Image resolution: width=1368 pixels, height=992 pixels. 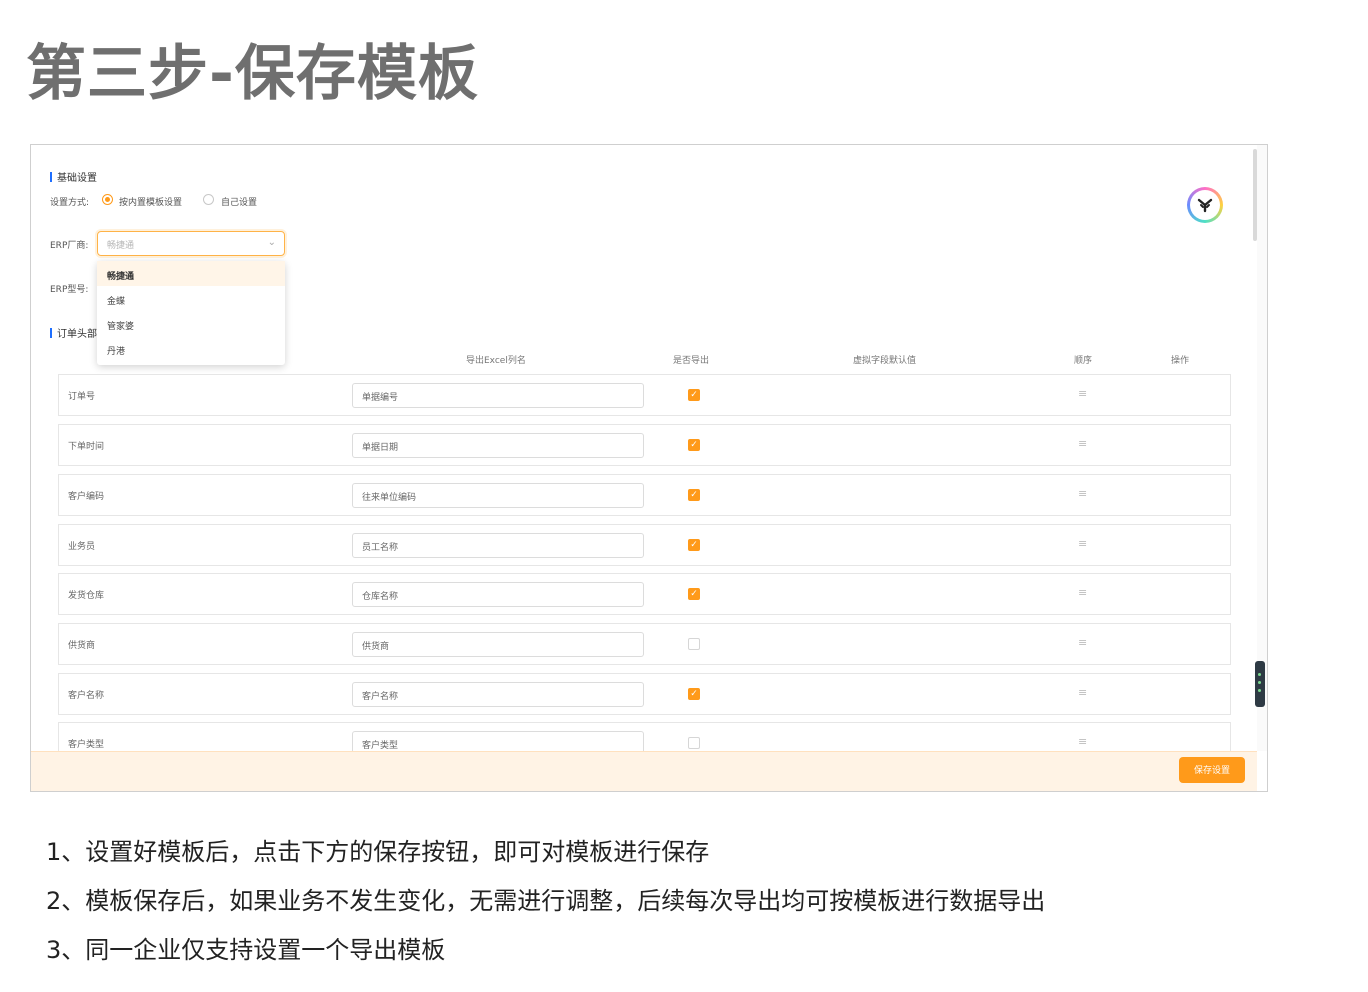 What do you see at coordinates (498, 495) in the screenshot?
I see `excel-column-input: 往来单位编码` at bounding box center [498, 495].